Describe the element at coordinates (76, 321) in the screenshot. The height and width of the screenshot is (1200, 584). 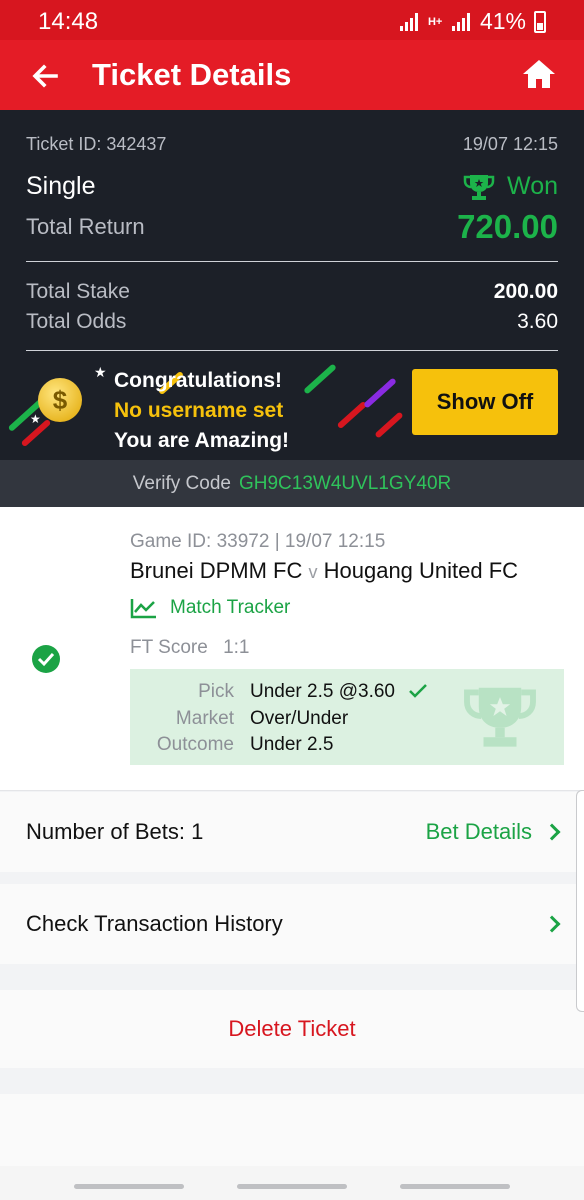
I see `total-odds-label: Total Odds` at that location.